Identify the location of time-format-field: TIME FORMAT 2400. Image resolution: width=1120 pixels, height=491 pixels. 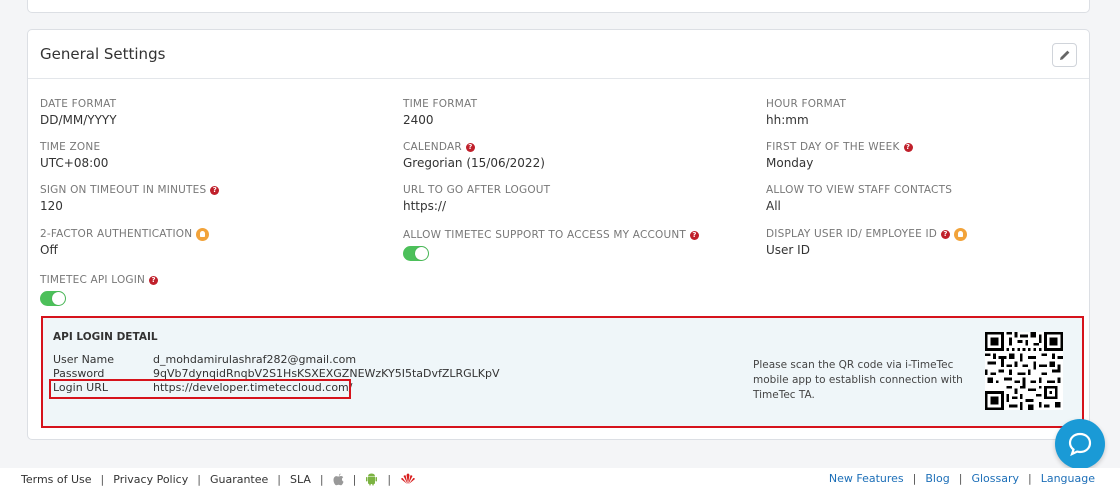
(440, 112).